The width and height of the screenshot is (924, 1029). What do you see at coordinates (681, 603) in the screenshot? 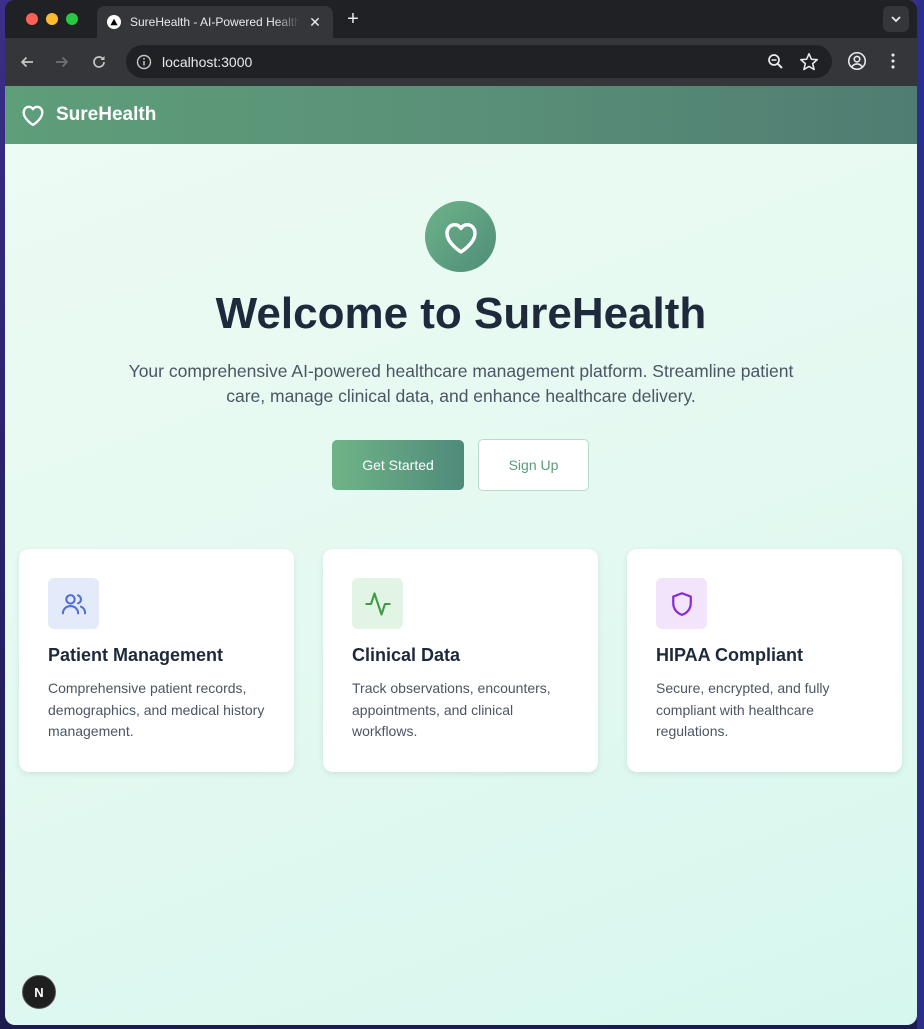
I see `shield-icon` at bounding box center [681, 603].